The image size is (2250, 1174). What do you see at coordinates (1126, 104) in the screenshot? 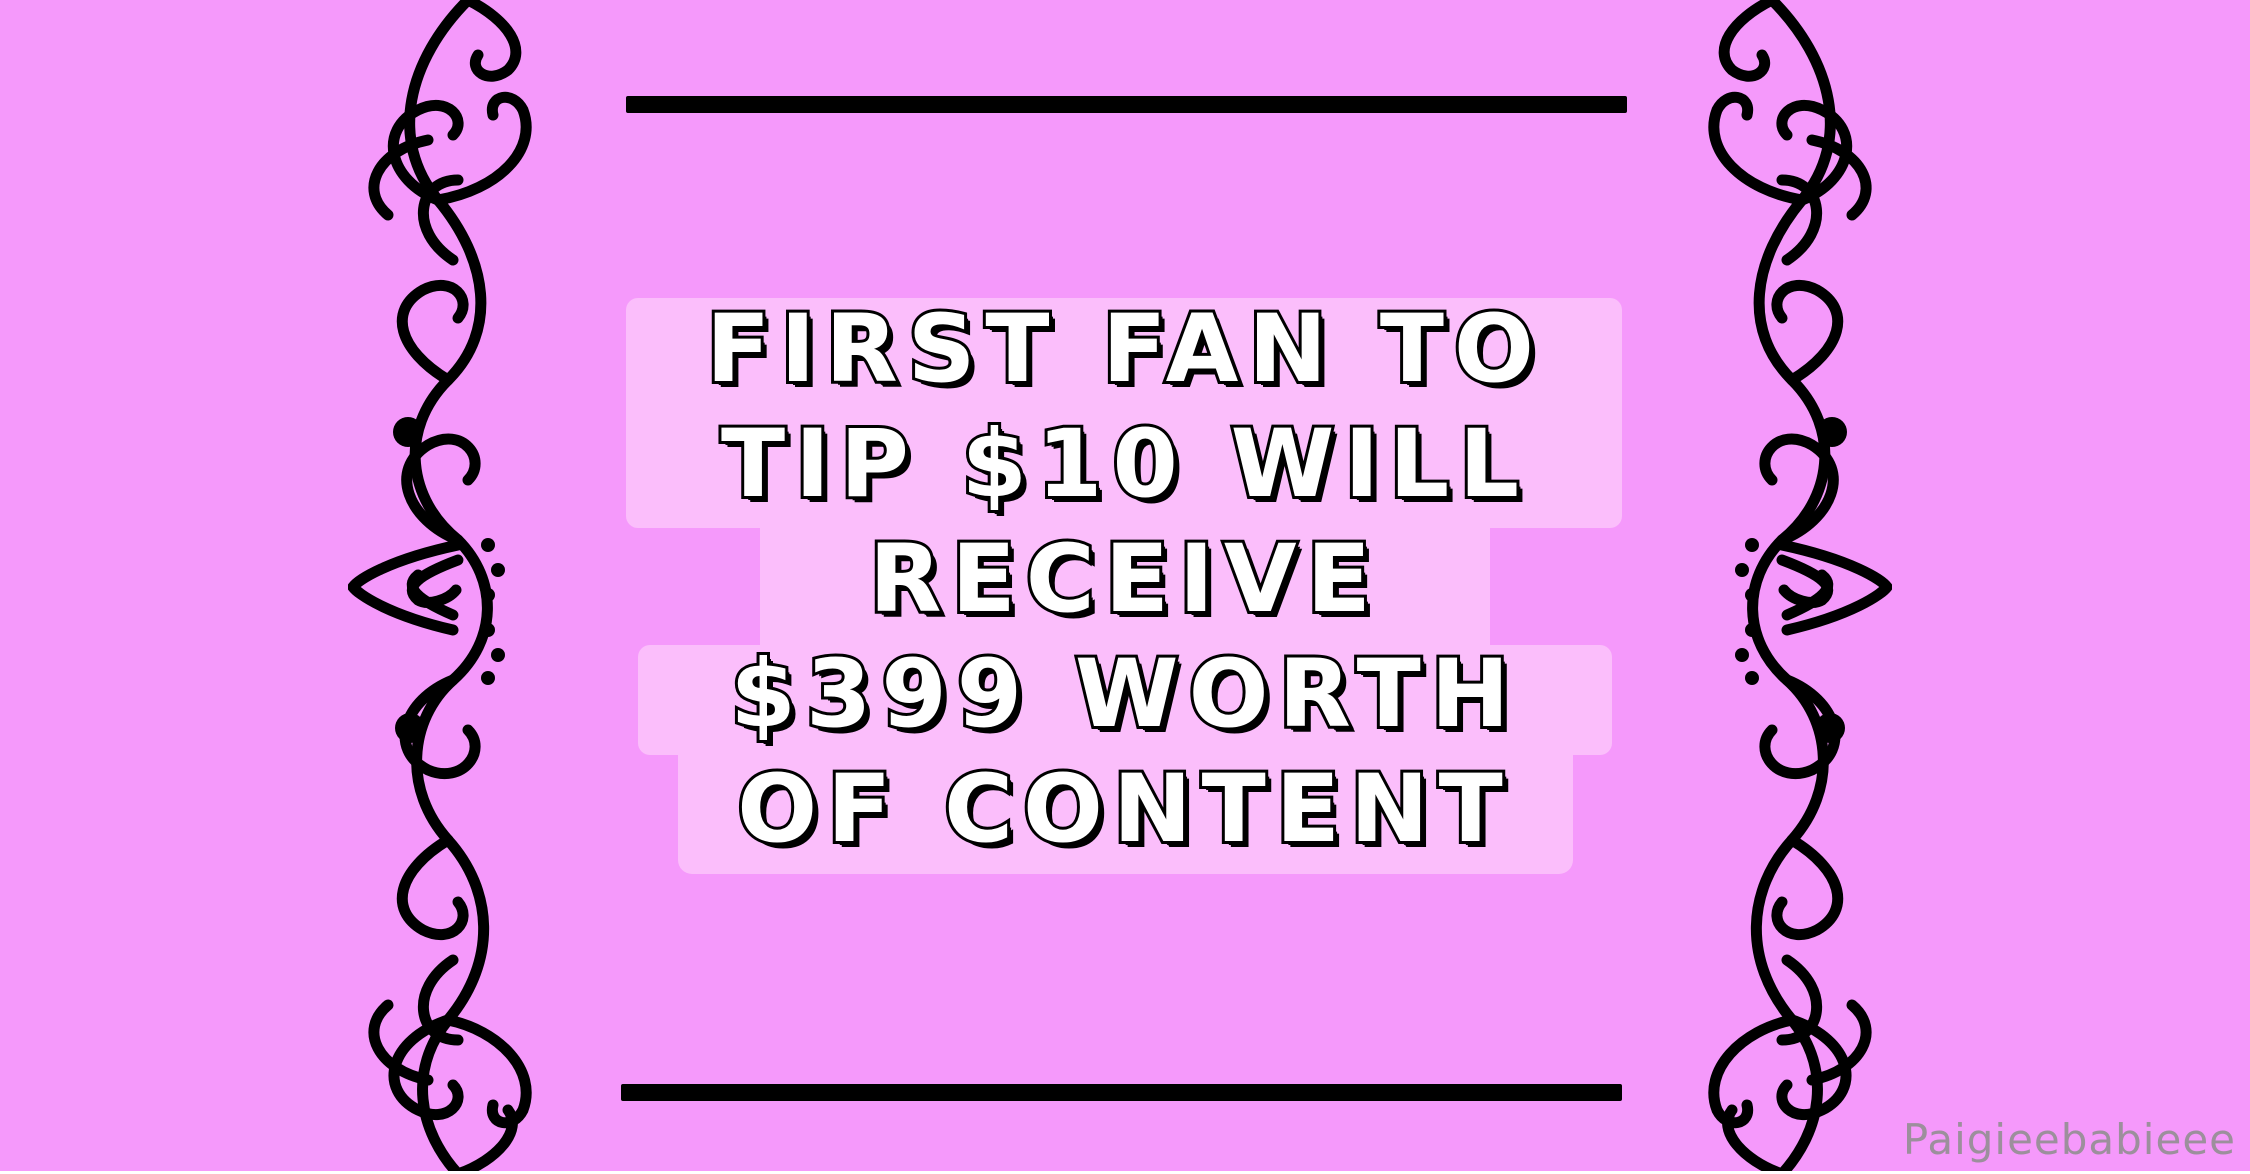
I see `top-divider` at bounding box center [1126, 104].